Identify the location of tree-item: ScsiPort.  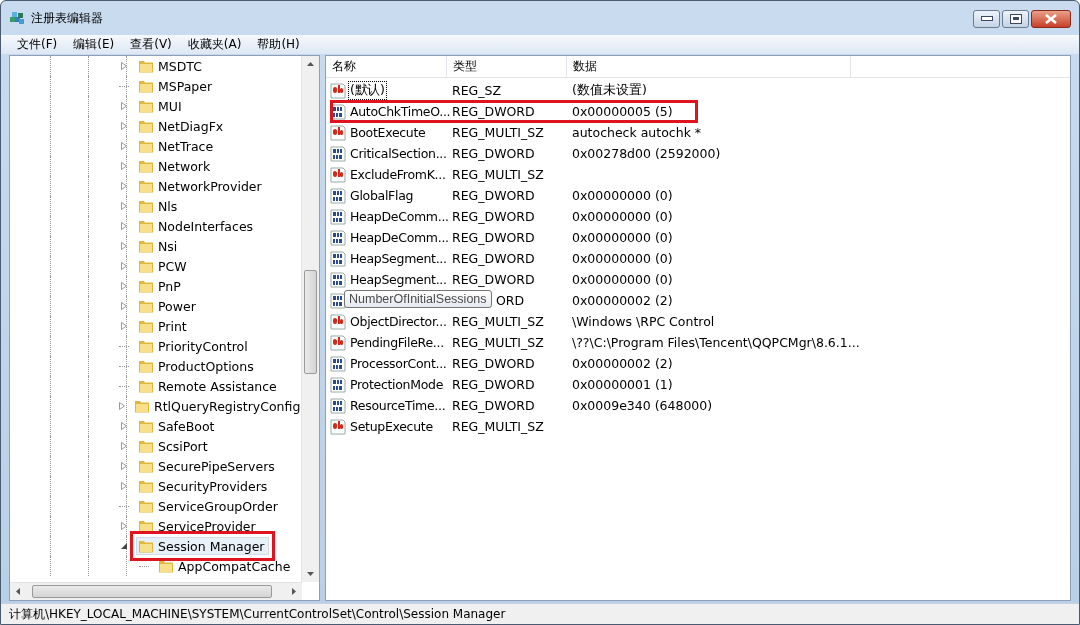
(174, 446).